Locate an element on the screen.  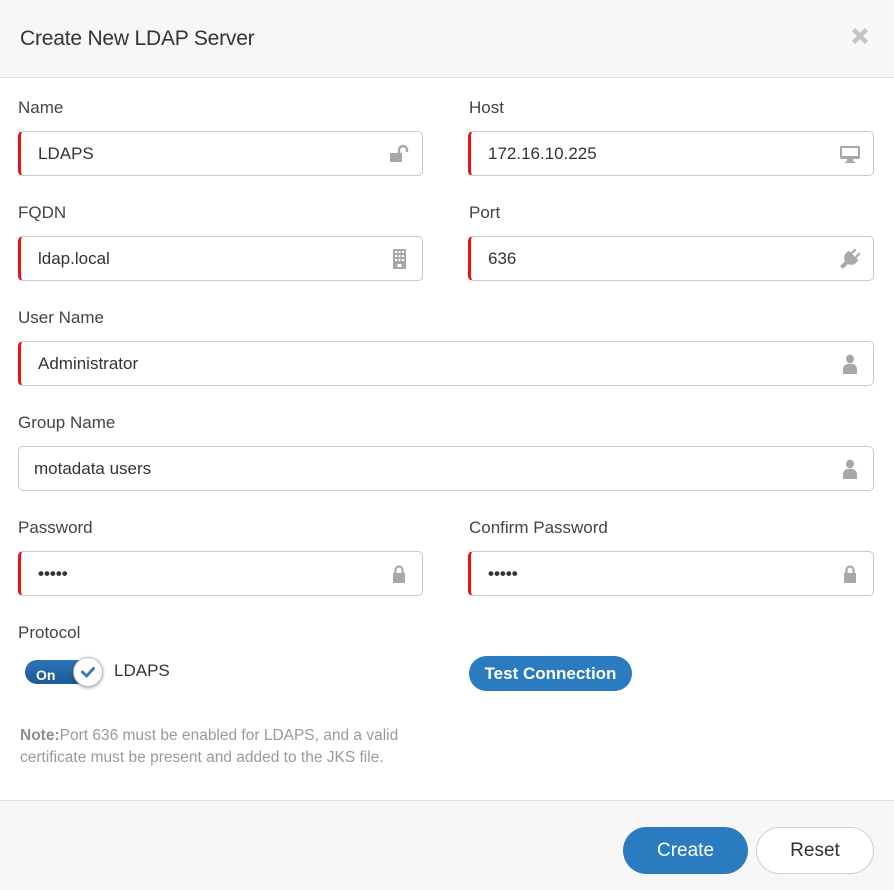
protocol-toggle: On is located at coordinates (64, 672).